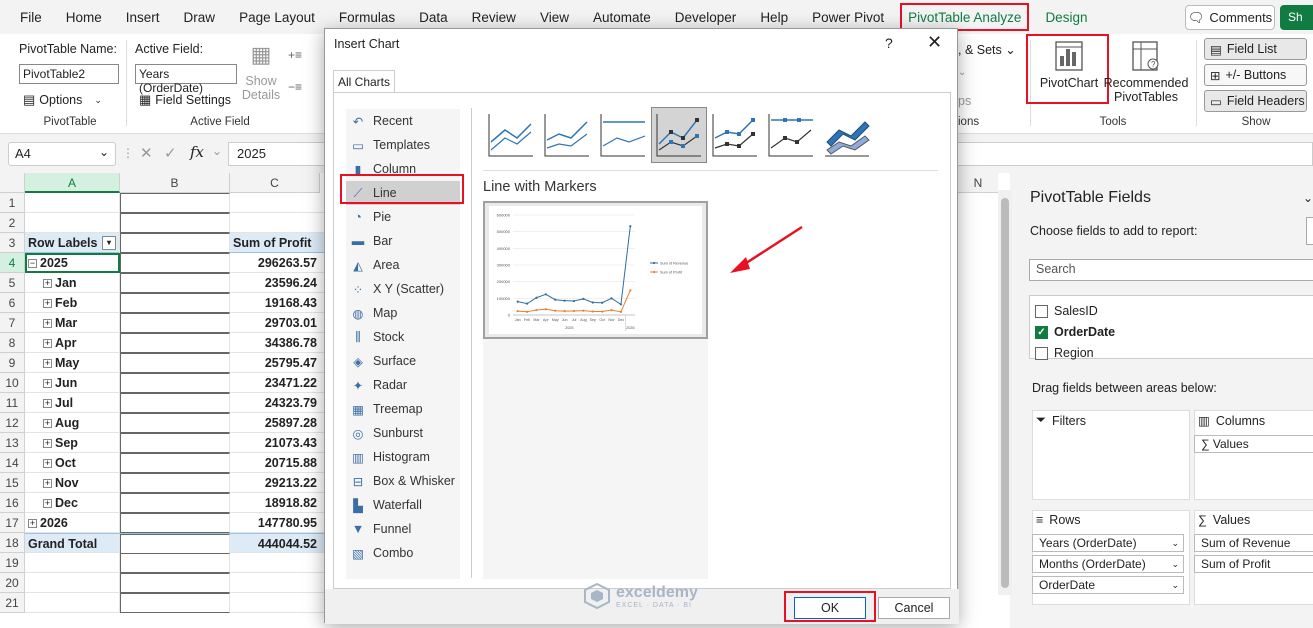 This screenshot has width=1313, height=628. What do you see at coordinates (12, 403) in the screenshot?
I see `row-header: 11` at bounding box center [12, 403].